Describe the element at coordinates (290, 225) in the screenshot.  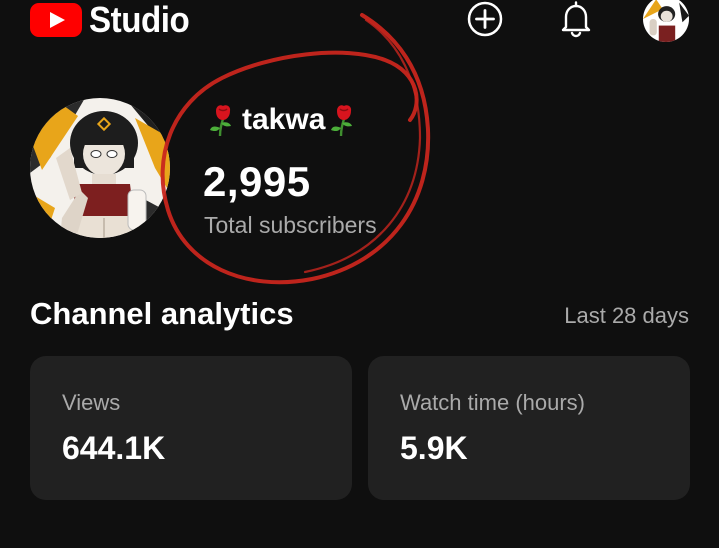
I see `subscriber-label: Total subscribers` at that location.